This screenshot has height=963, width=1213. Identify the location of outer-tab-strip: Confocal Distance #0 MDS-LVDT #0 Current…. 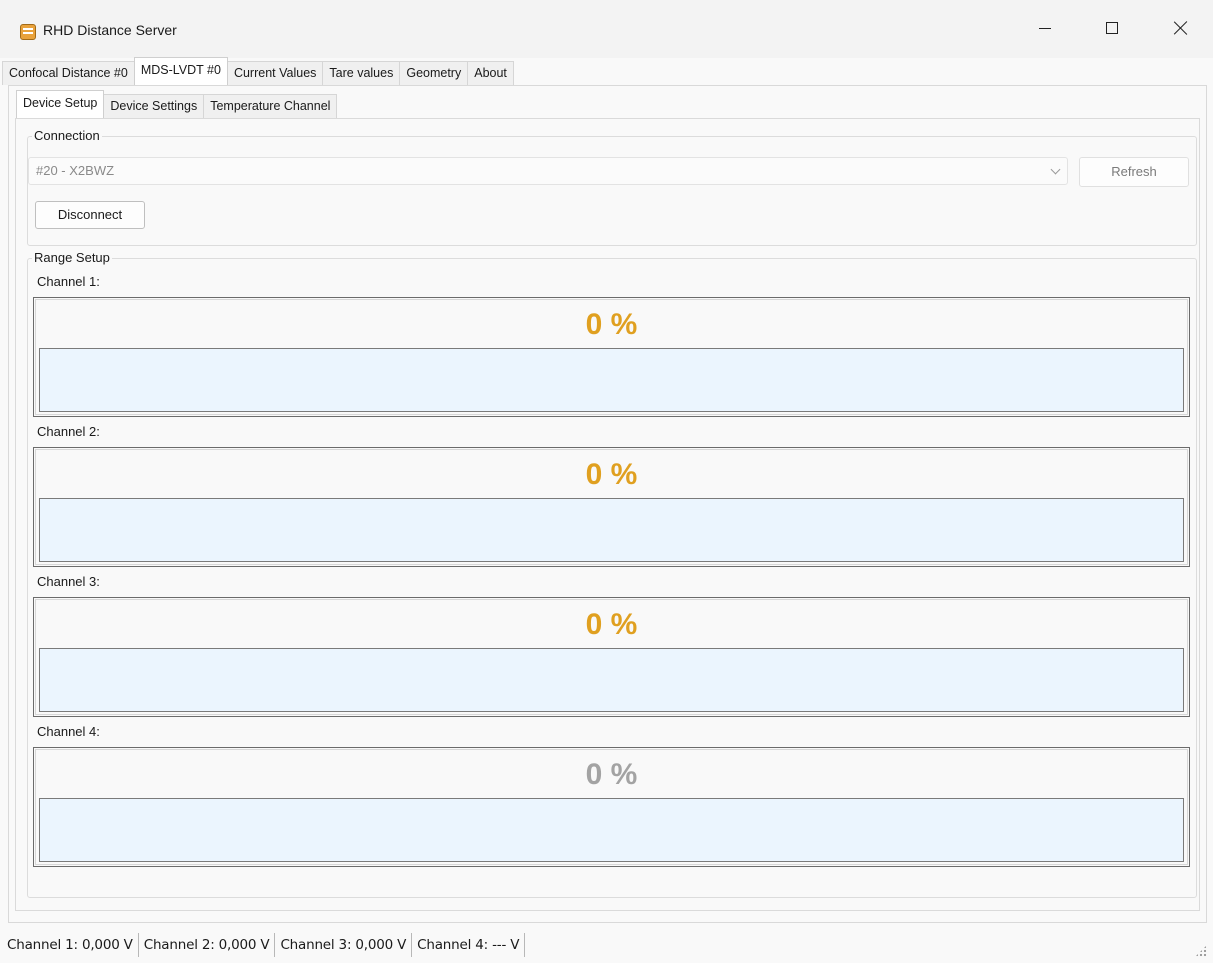
(258, 71).